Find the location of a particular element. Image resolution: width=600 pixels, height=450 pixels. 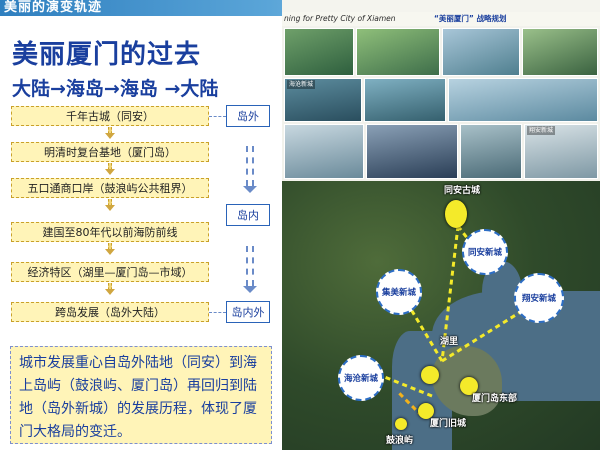

plan-header-chinese: “美丽厦门” 战略规划 is located at coordinates (470, 18).